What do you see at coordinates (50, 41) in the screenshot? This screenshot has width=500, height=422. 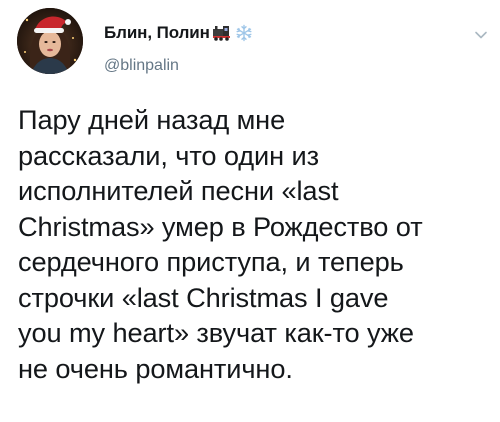 I see `avatar` at bounding box center [50, 41].